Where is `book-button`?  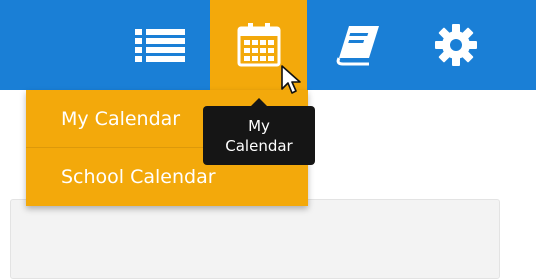
book-button is located at coordinates (358, 45).